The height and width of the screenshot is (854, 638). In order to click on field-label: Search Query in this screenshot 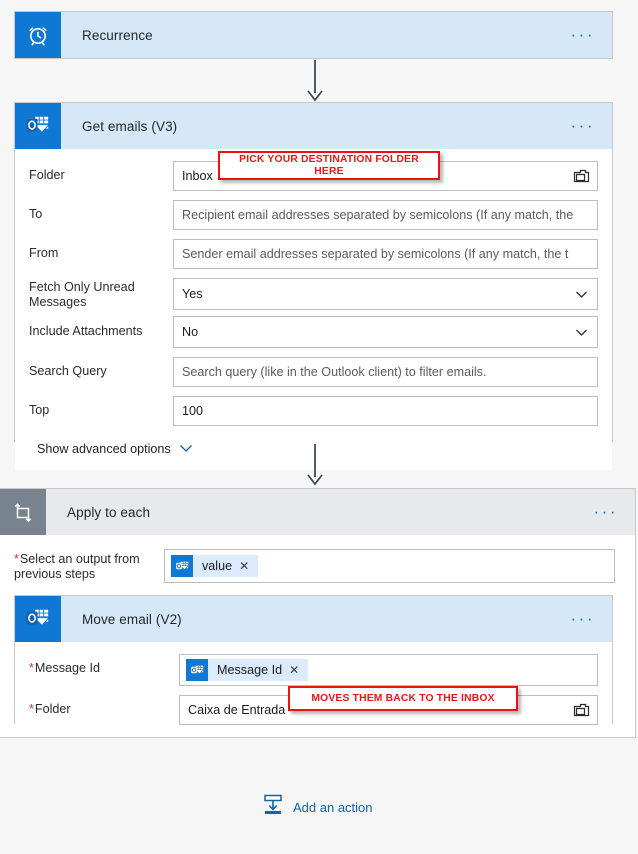, I will do `click(68, 371)`.